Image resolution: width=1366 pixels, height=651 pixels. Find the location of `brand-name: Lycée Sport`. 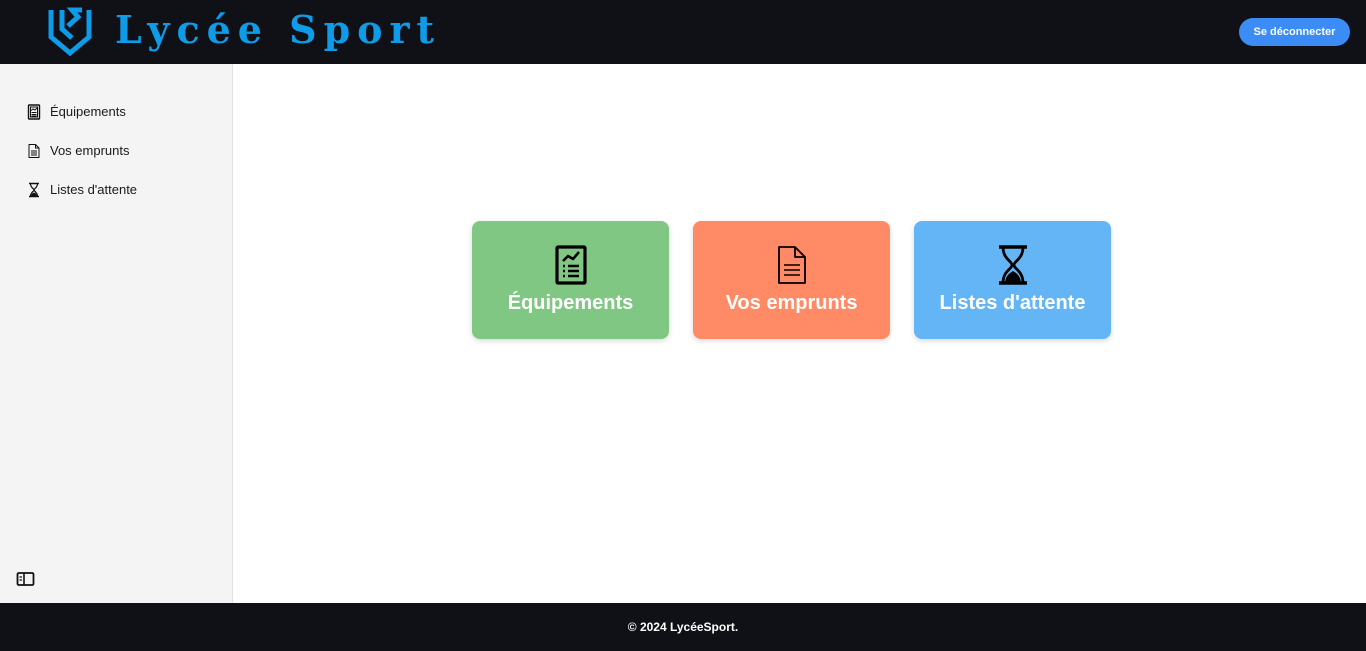

brand-name: Lycée Sport is located at coordinates (278, 29).